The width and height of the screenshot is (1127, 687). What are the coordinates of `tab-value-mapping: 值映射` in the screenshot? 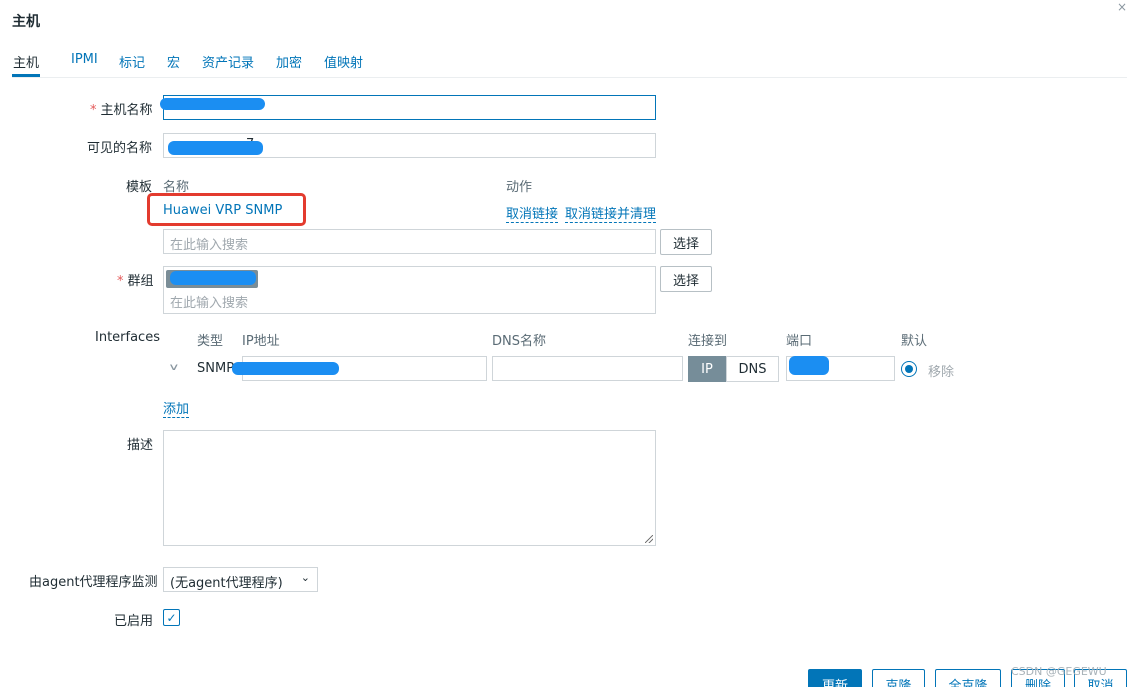 It's located at (343, 64).